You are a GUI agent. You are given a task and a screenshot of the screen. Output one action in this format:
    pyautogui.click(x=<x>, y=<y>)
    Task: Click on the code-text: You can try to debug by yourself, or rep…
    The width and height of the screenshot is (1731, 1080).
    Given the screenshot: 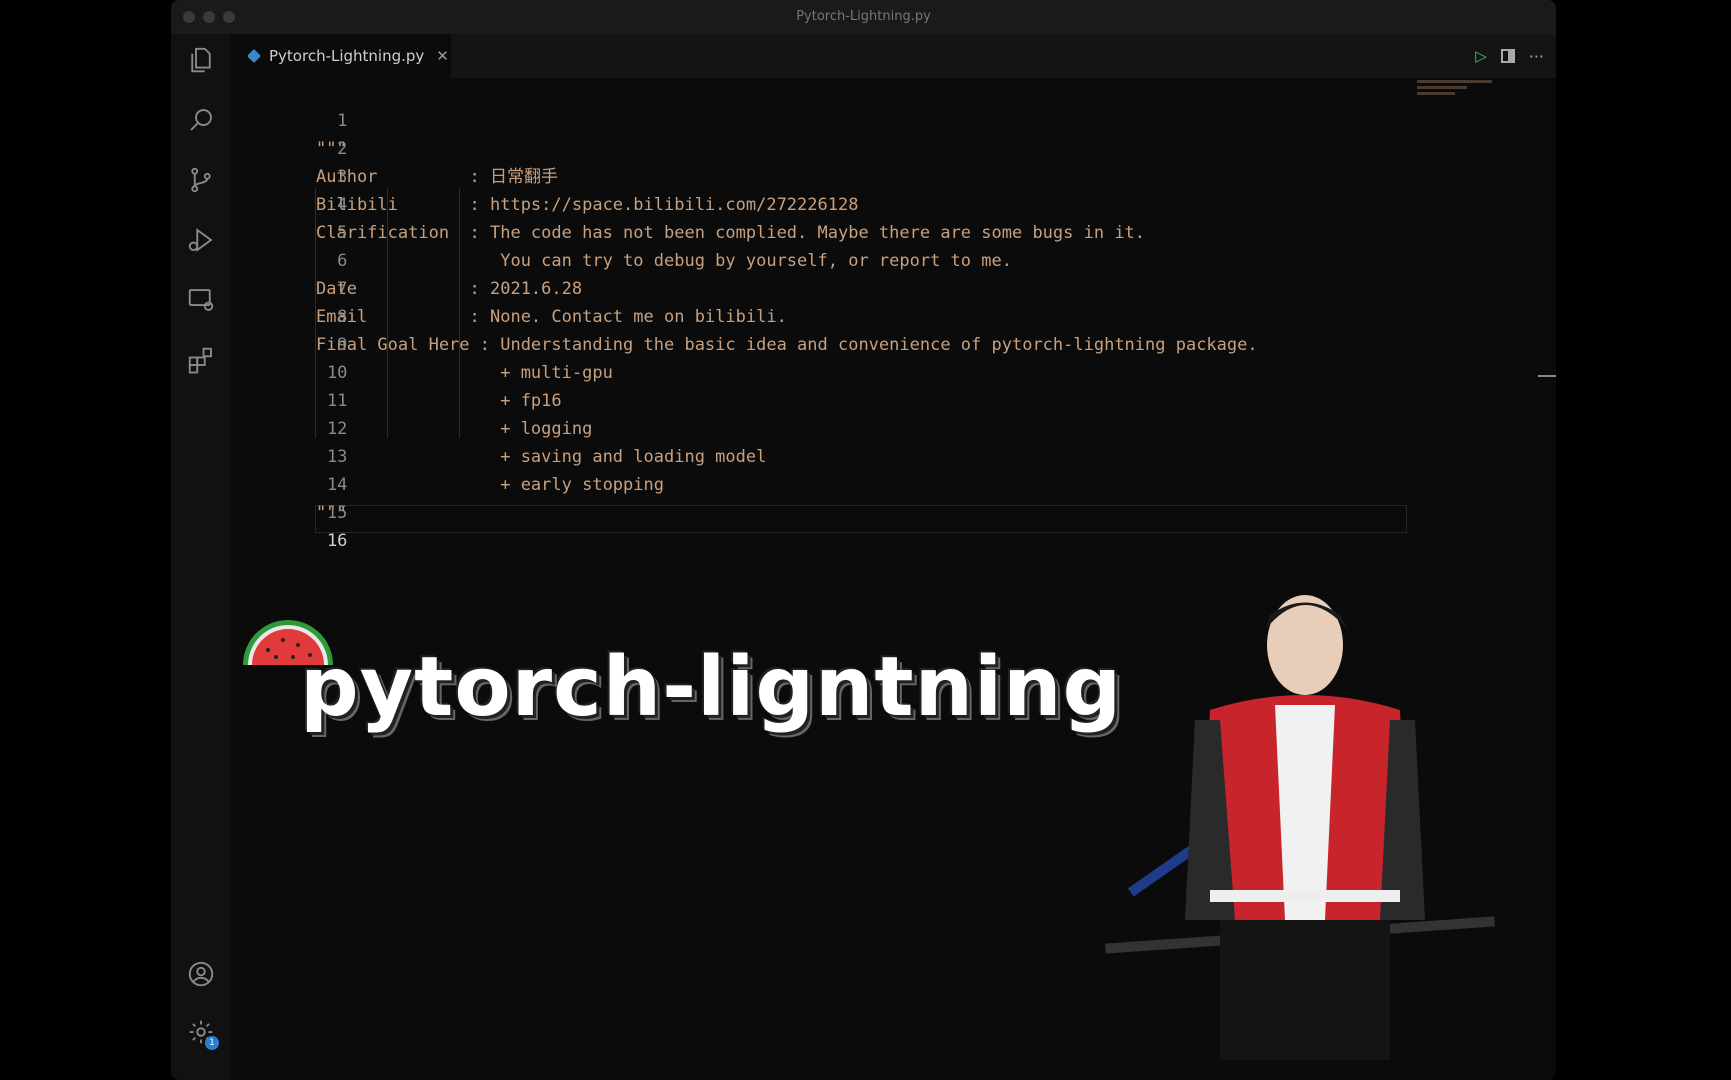 What is the action you would take?
    pyautogui.click(x=664, y=261)
    